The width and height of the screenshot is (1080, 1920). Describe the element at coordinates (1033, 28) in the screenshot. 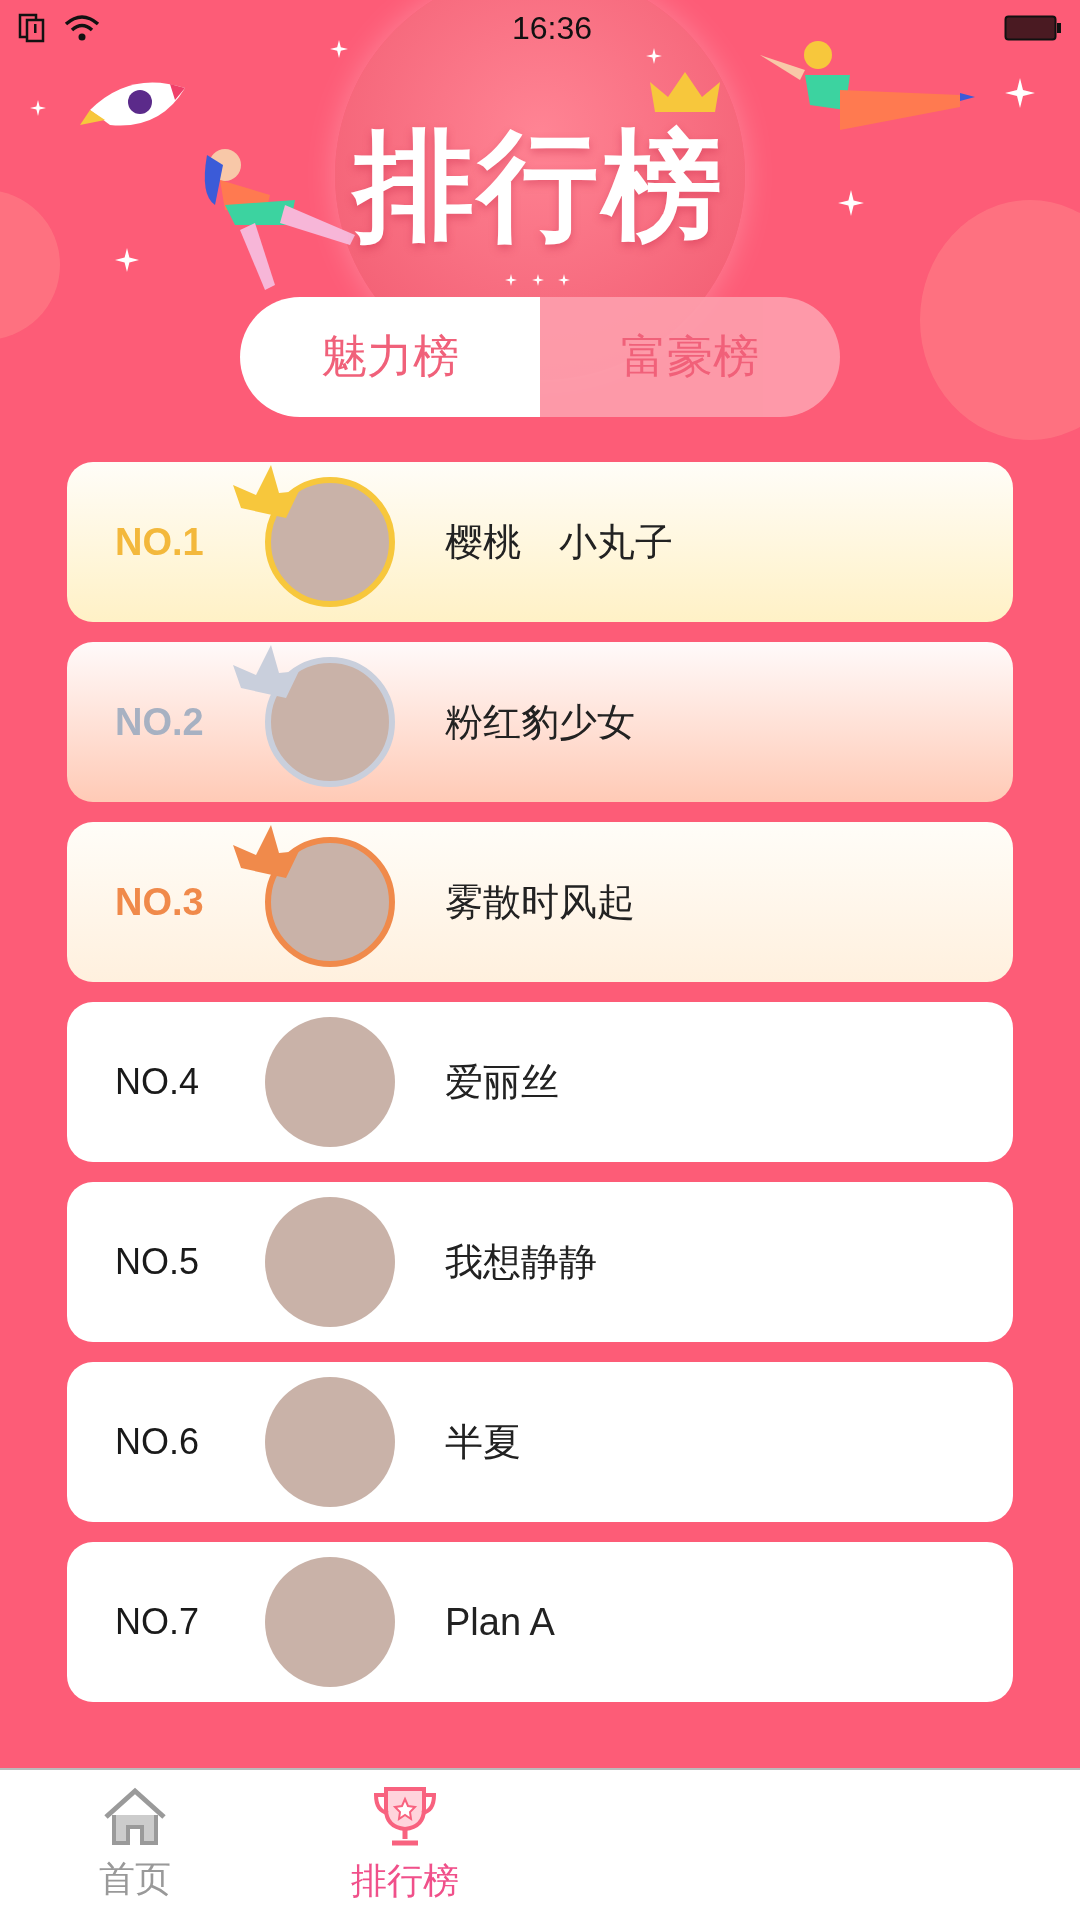

I see `battery-icon` at that location.